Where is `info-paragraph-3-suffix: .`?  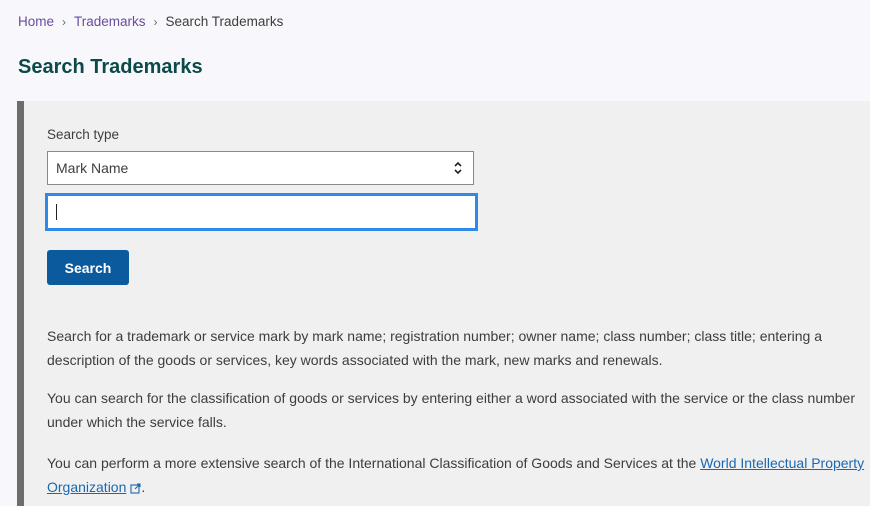
info-paragraph-3-suffix: . is located at coordinates (143, 487).